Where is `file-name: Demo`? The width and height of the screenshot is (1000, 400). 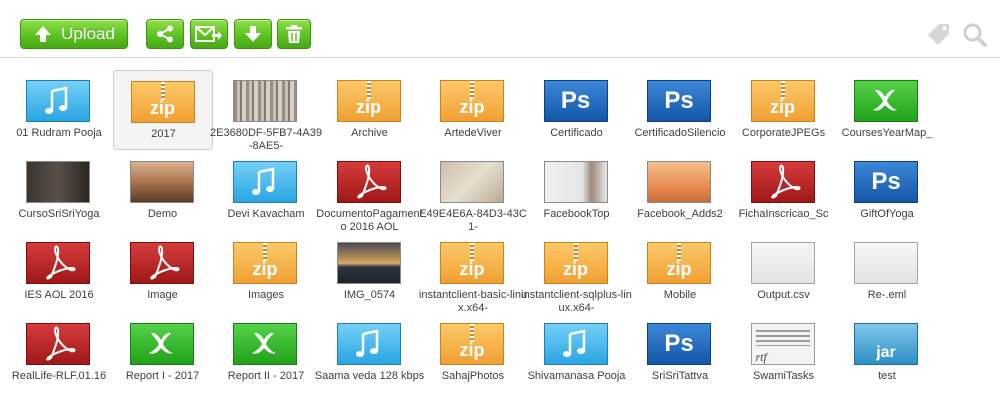 file-name: Demo is located at coordinates (162, 214).